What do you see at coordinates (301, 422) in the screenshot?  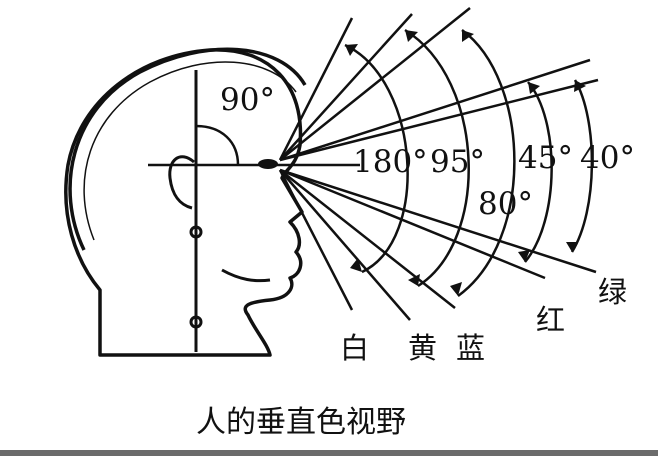 I see `diagram-caption: 人的垂直色视野` at bounding box center [301, 422].